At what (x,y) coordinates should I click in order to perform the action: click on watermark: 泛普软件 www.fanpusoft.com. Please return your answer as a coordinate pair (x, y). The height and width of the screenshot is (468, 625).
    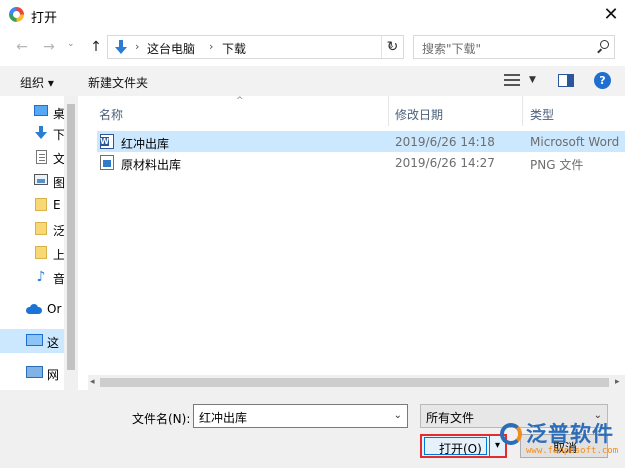
    Looking at the image, I should click on (561, 442).